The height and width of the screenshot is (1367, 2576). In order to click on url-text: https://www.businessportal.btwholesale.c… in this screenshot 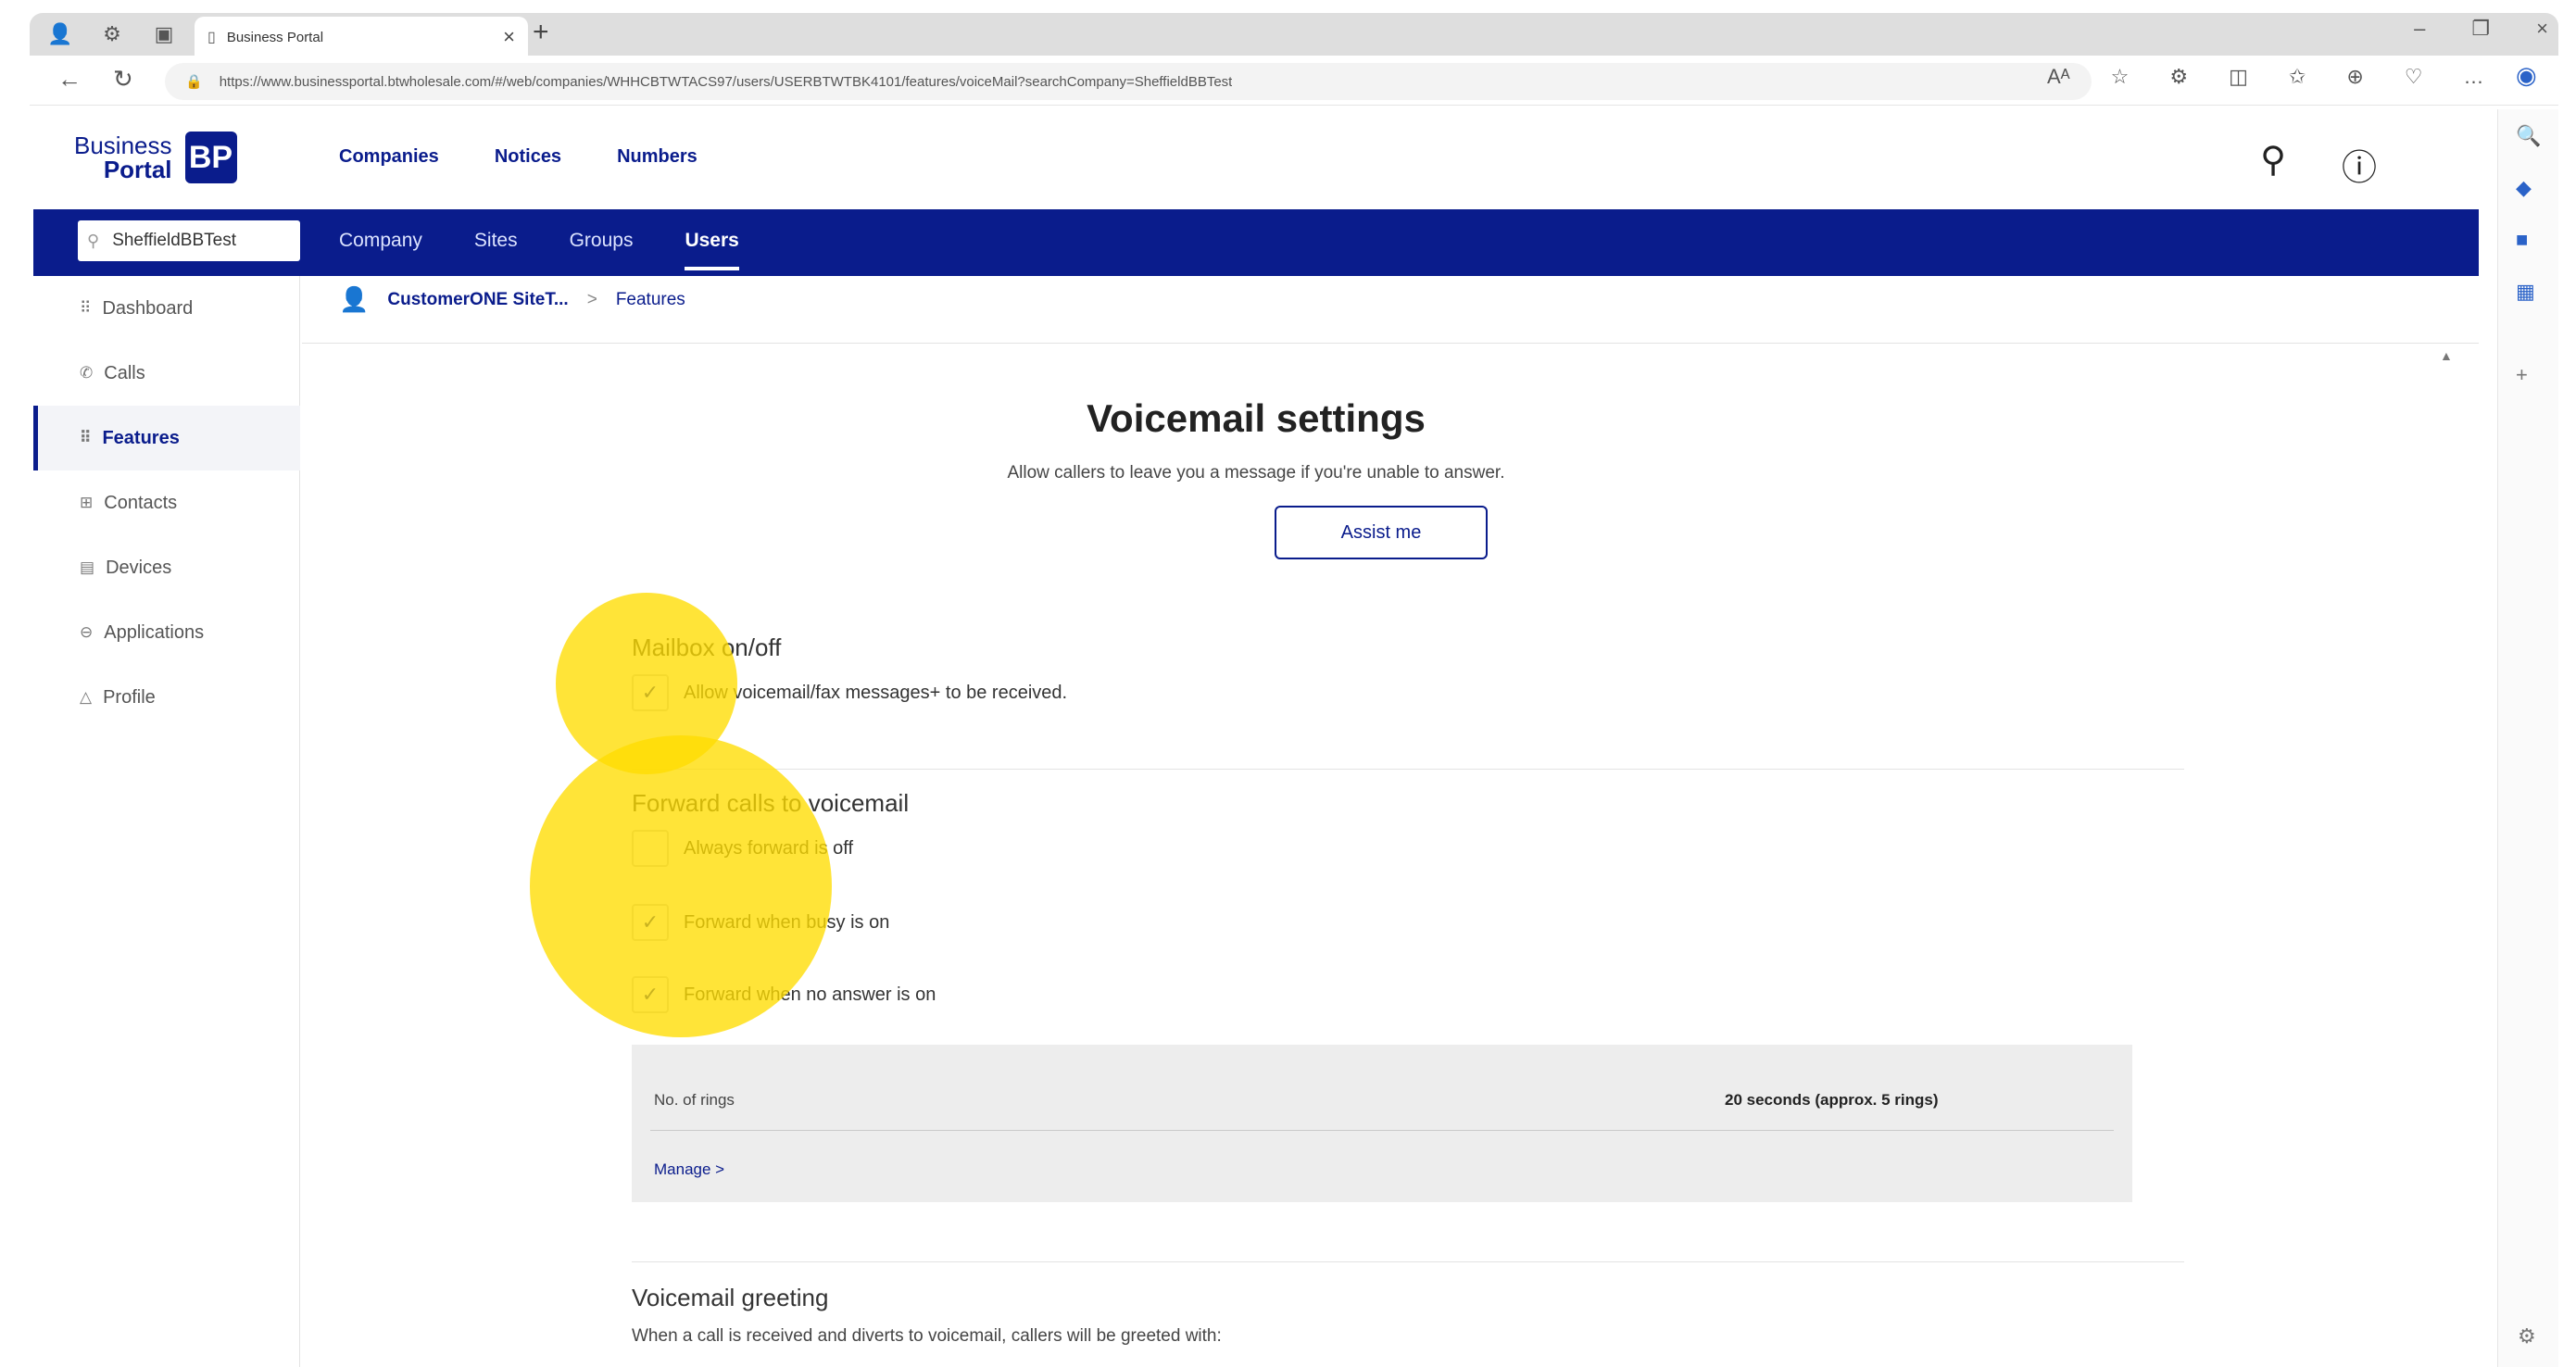, I will do `click(726, 81)`.